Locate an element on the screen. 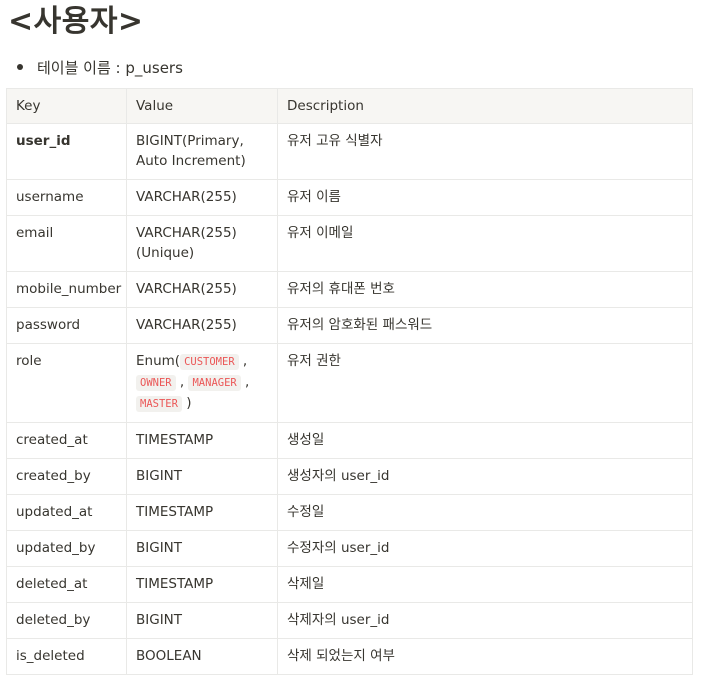  cell-key: deleted_at is located at coordinates (66, 584).